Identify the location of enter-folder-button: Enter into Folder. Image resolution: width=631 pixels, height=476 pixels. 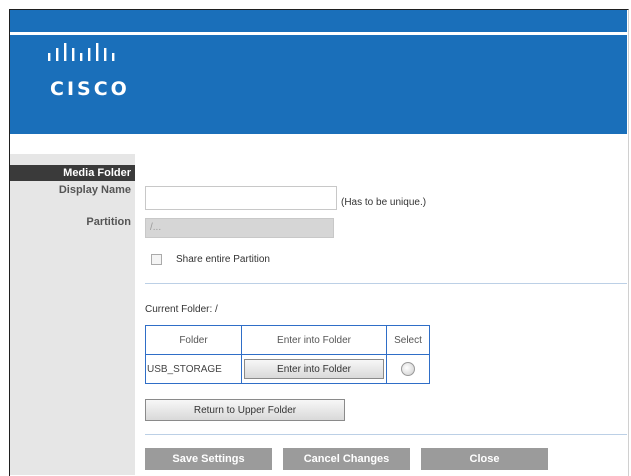
(314, 369).